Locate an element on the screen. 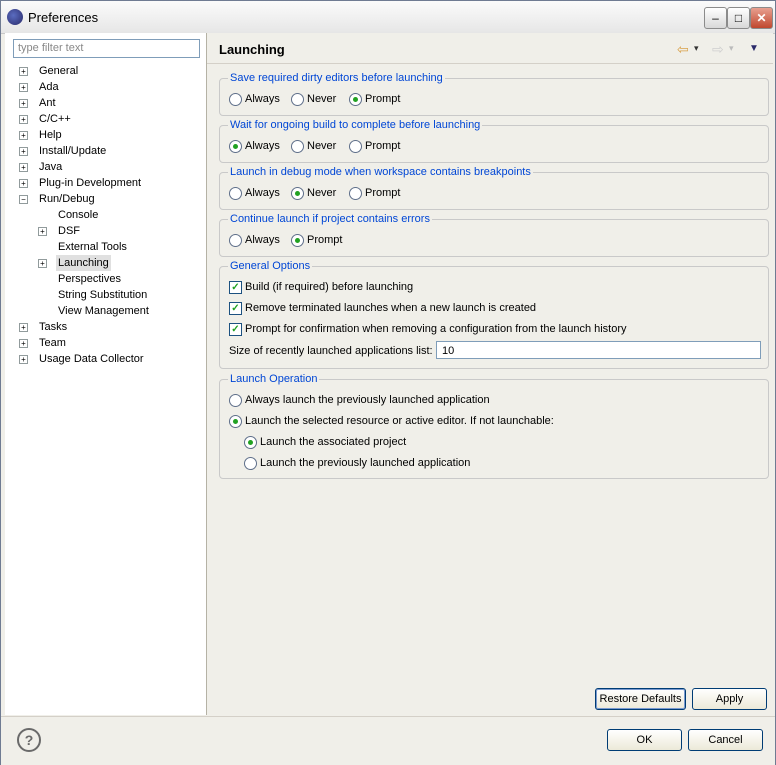 This screenshot has width=776, height=765. tree-item-label: General is located at coordinates (59, 71).